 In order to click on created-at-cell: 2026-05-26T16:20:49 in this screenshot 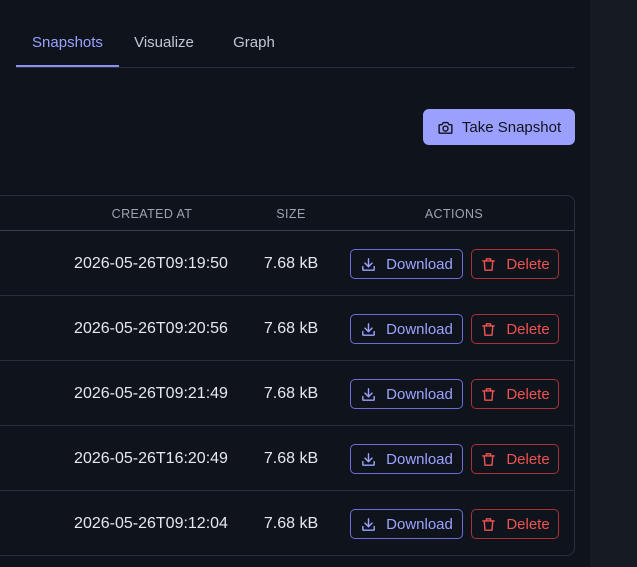, I will do `click(151, 458)`.